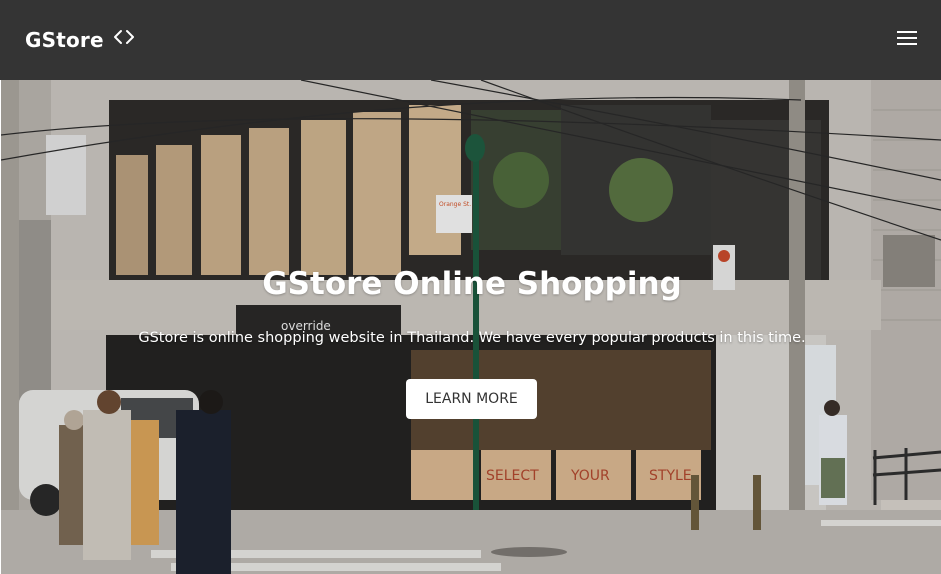 Image resolution: width=941 pixels, height=574 pixels. Describe the element at coordinates (472, 284) in the screenshot. I see `hero-title: GStore Online Shopping` at that location.